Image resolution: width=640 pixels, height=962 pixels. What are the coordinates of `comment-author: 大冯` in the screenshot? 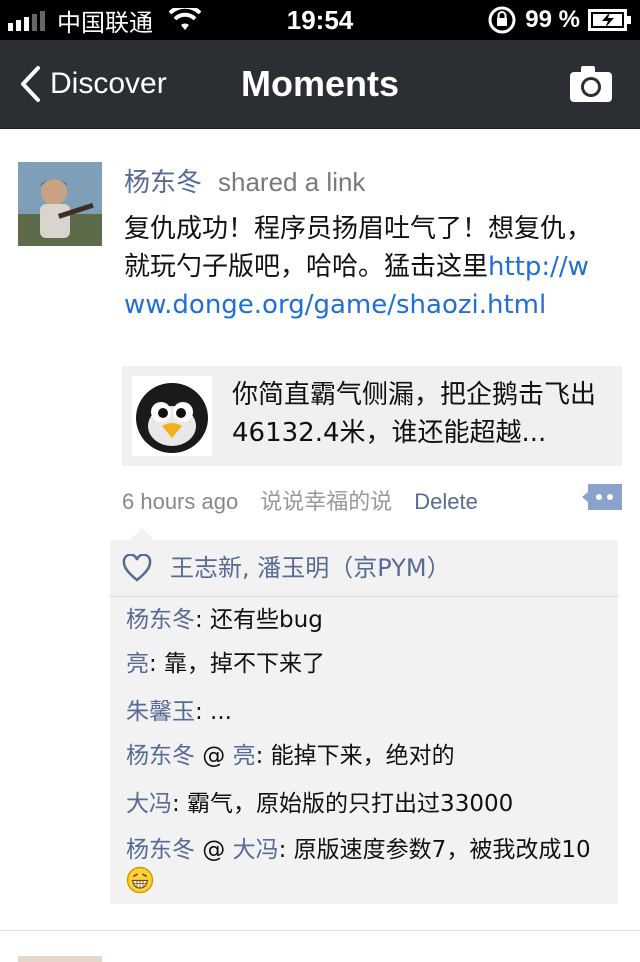 It's located at (149, 804).